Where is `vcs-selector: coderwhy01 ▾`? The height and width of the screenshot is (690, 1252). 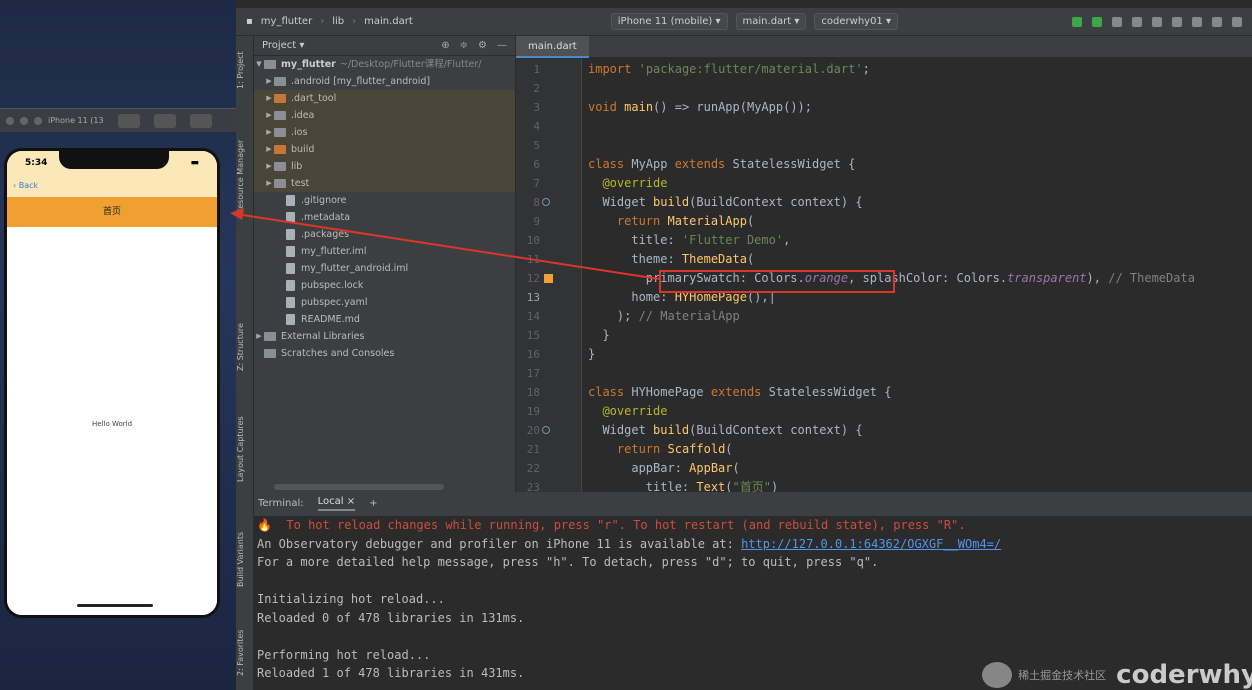 vcs-selector: coderwhy01 ▾ is located at coordinates (856, 21).